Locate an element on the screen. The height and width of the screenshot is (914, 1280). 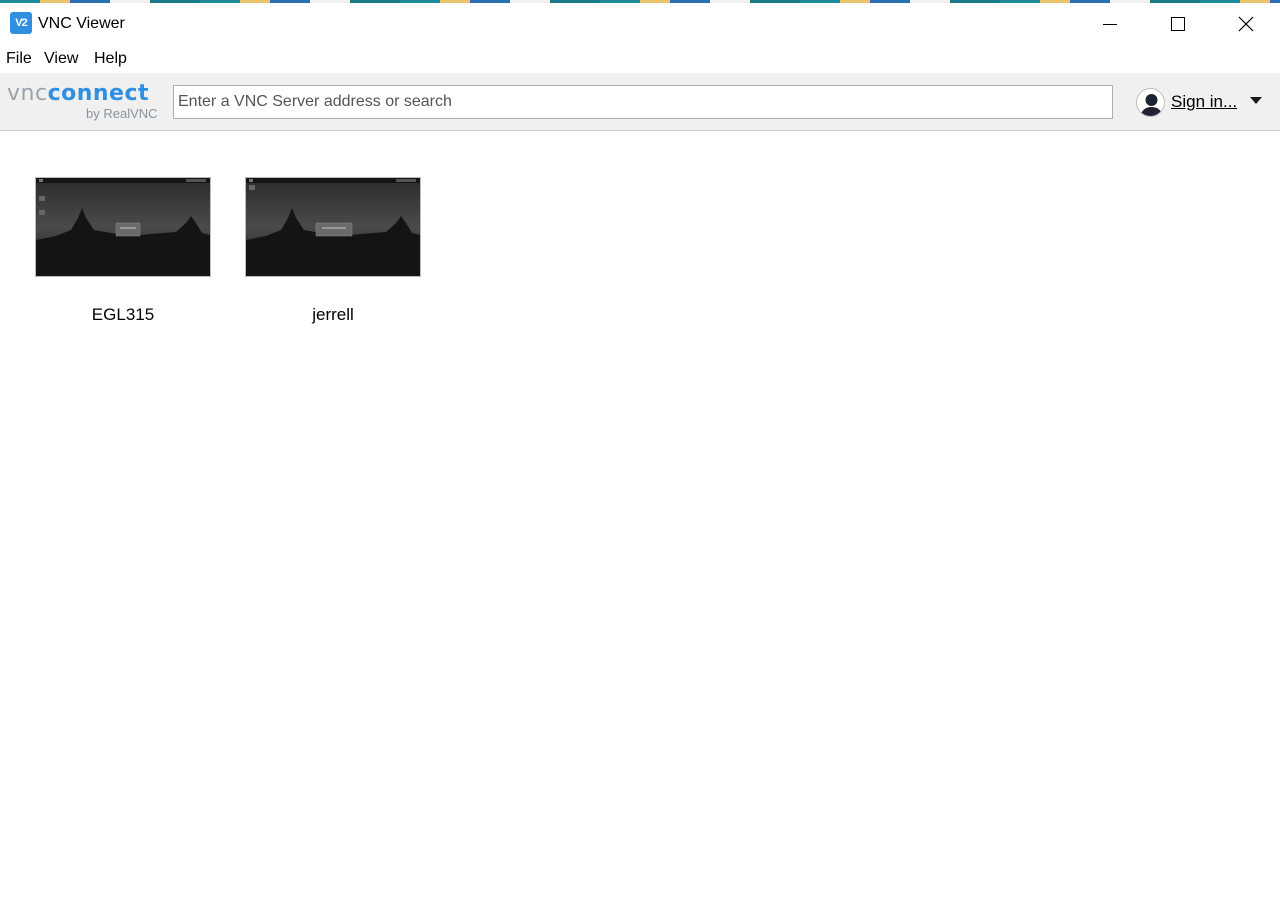
minimize-icon is located at coordinates (1110, 24).